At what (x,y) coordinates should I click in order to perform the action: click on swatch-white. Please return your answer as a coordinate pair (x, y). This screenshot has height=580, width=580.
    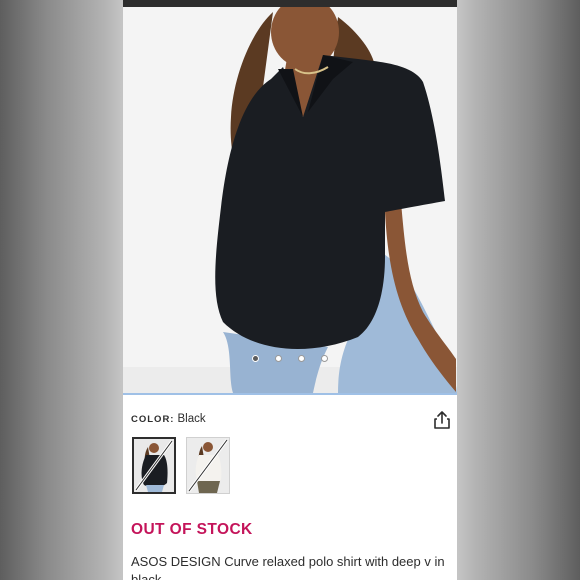
    Looking at the image, I should click on (208, 465).